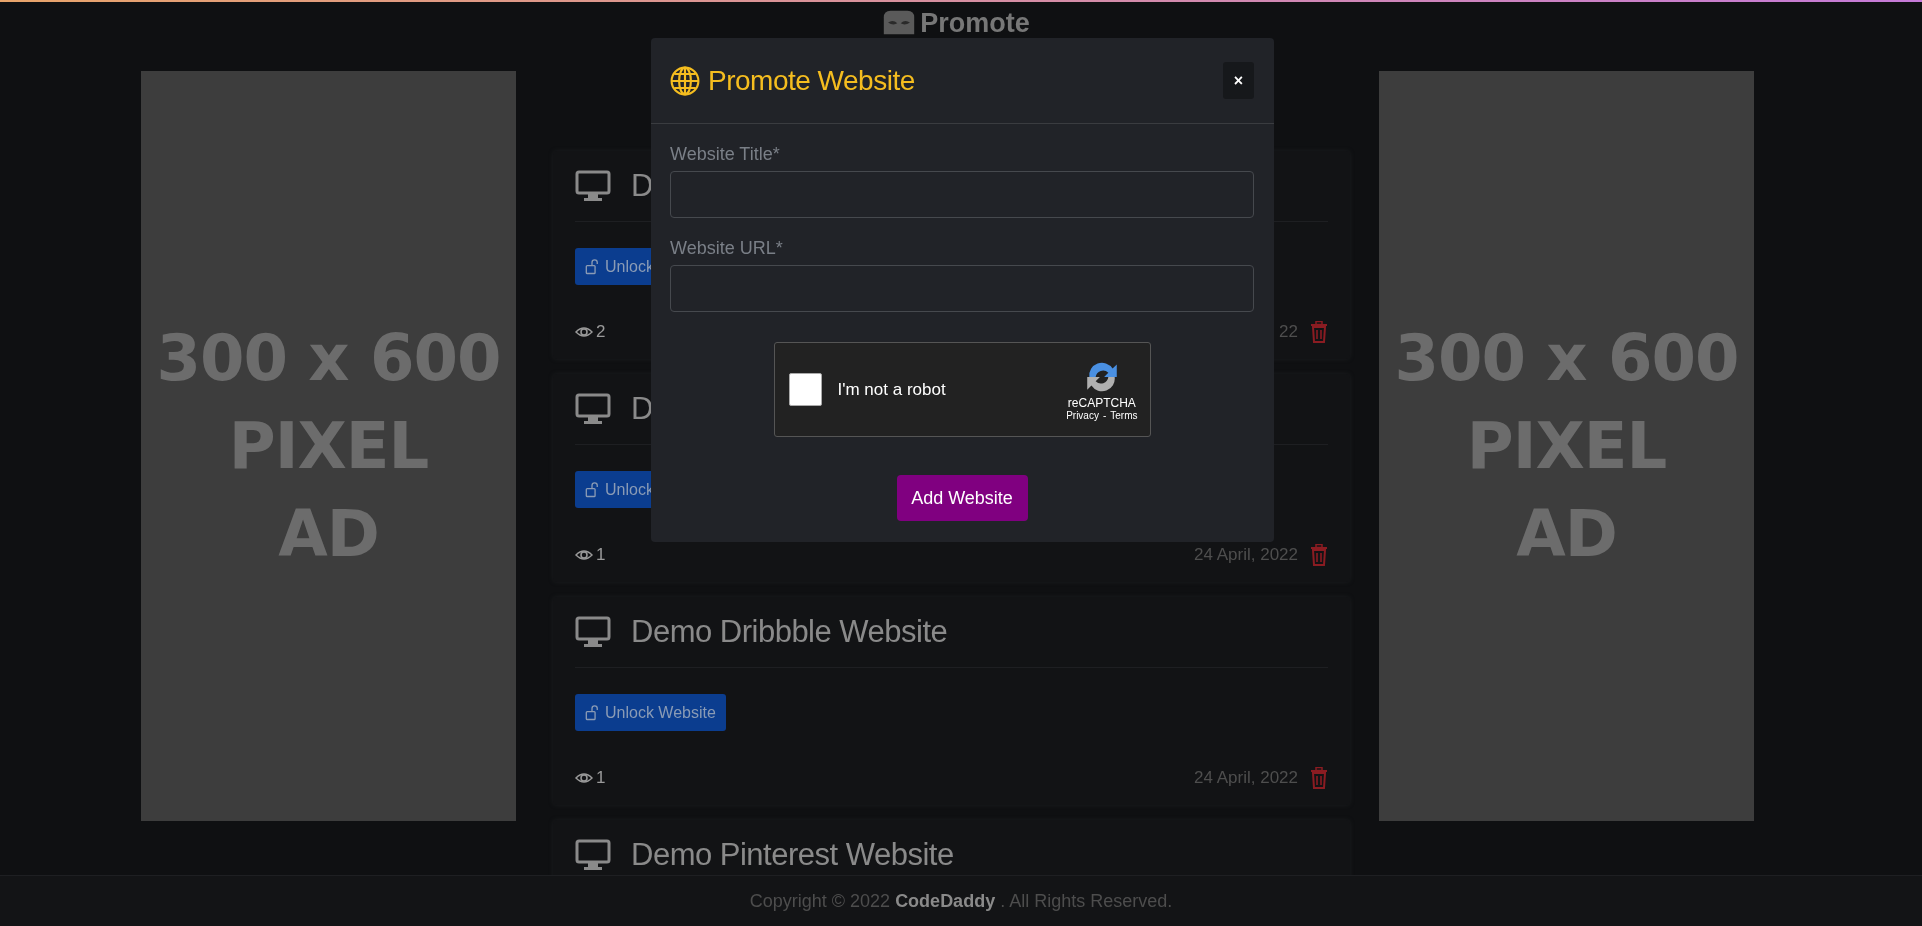 This screenshot has height=926, width=1922. Describe the element at coordinates (899, 22) in the screenshot. I see `mask-icon` at that location.